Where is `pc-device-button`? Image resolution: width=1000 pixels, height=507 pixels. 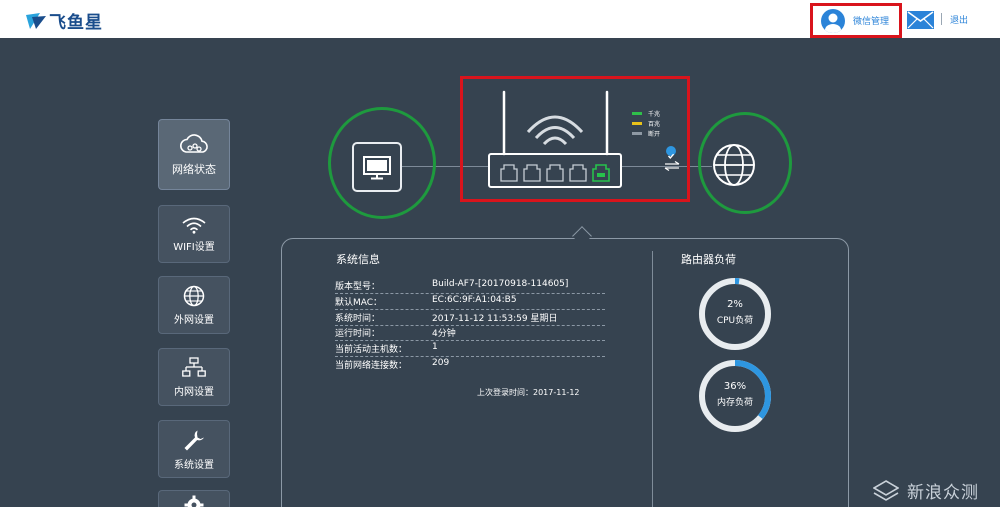 pc-device-button is located at coordinates (377, 167).